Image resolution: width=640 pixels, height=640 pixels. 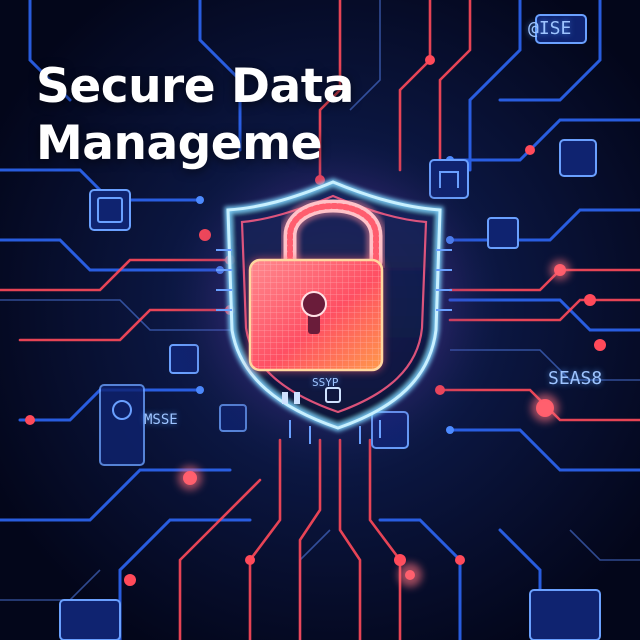 I want to click on chip-label-right: SEAS8, so click(x=575, y=378).